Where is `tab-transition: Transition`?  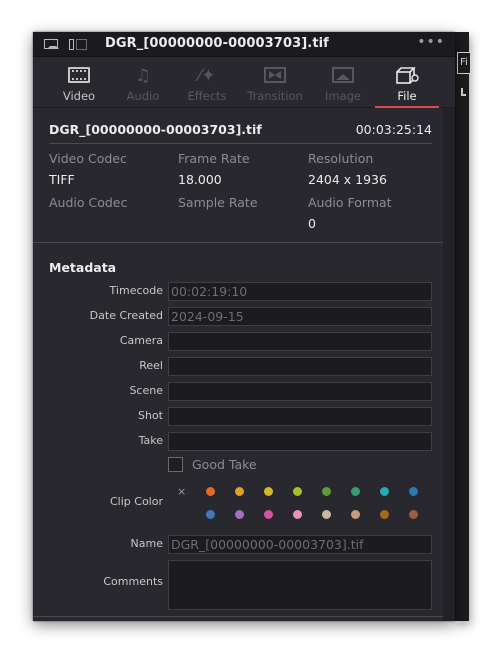 tab-transition: Transition is located at coordinates (275, 83).